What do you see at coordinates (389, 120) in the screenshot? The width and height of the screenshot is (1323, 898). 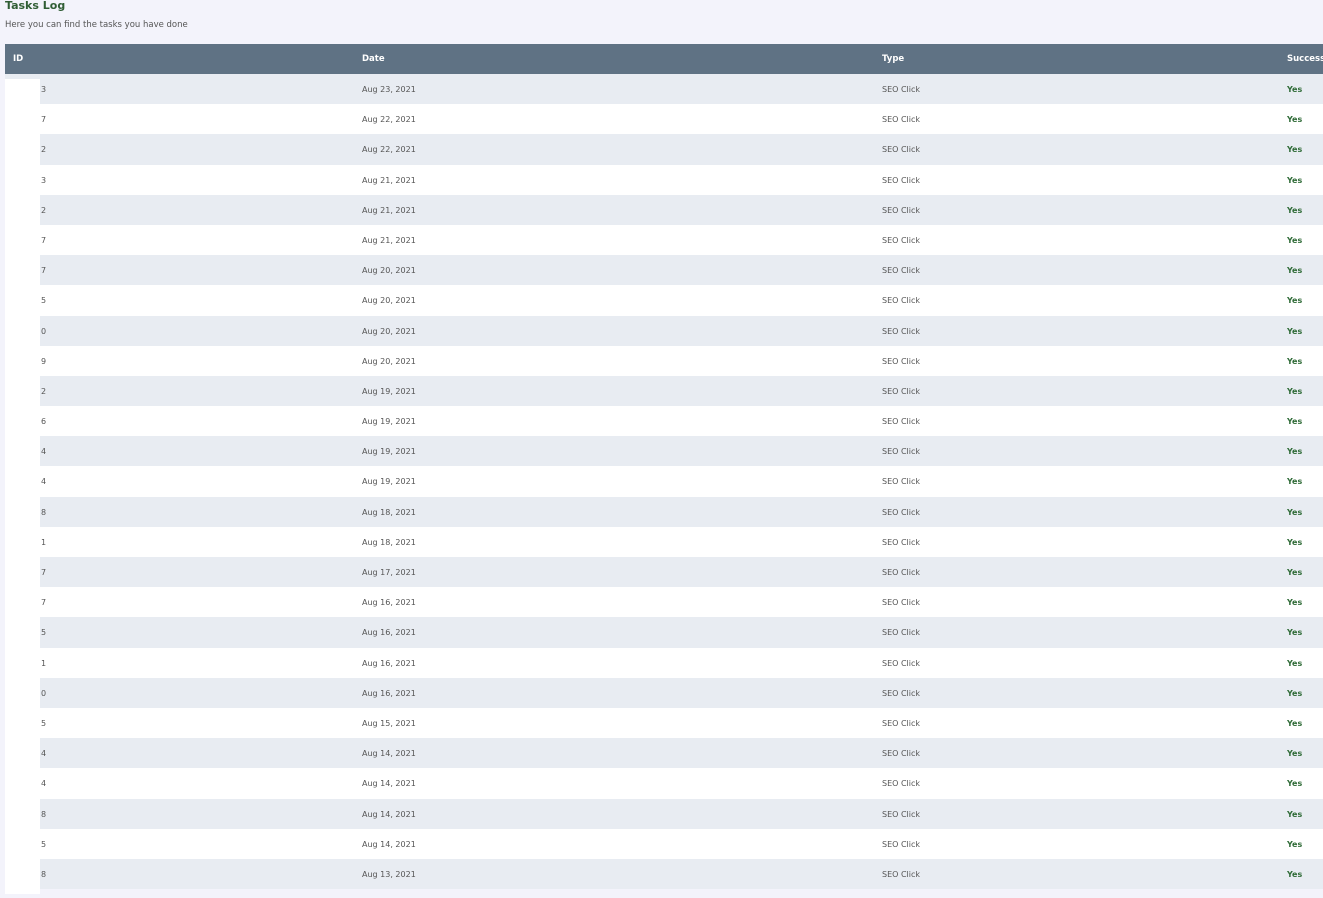 I see `cell-date: Aug 22, 2021` at bounding box center [389, 120].